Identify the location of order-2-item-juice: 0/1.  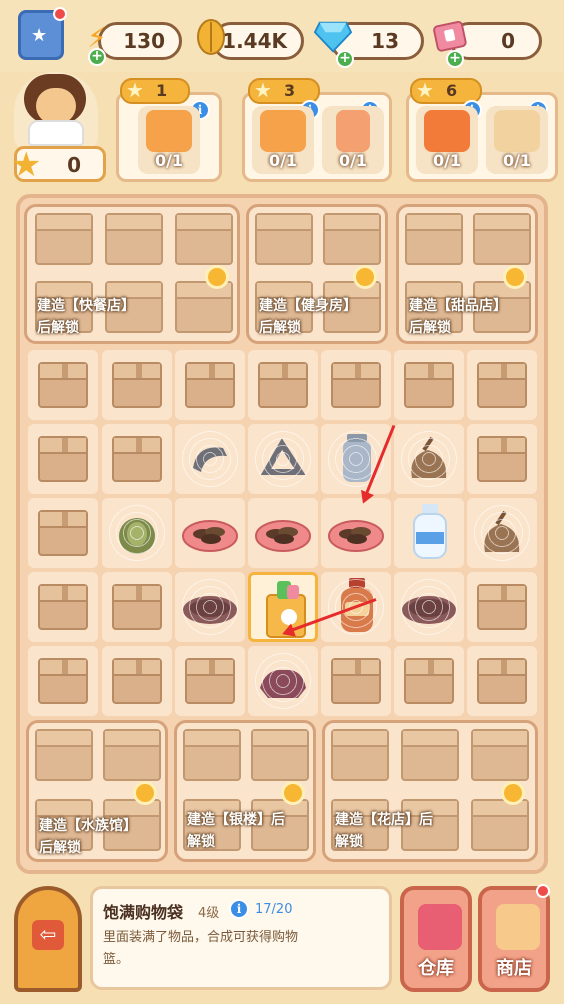
(353, 140).